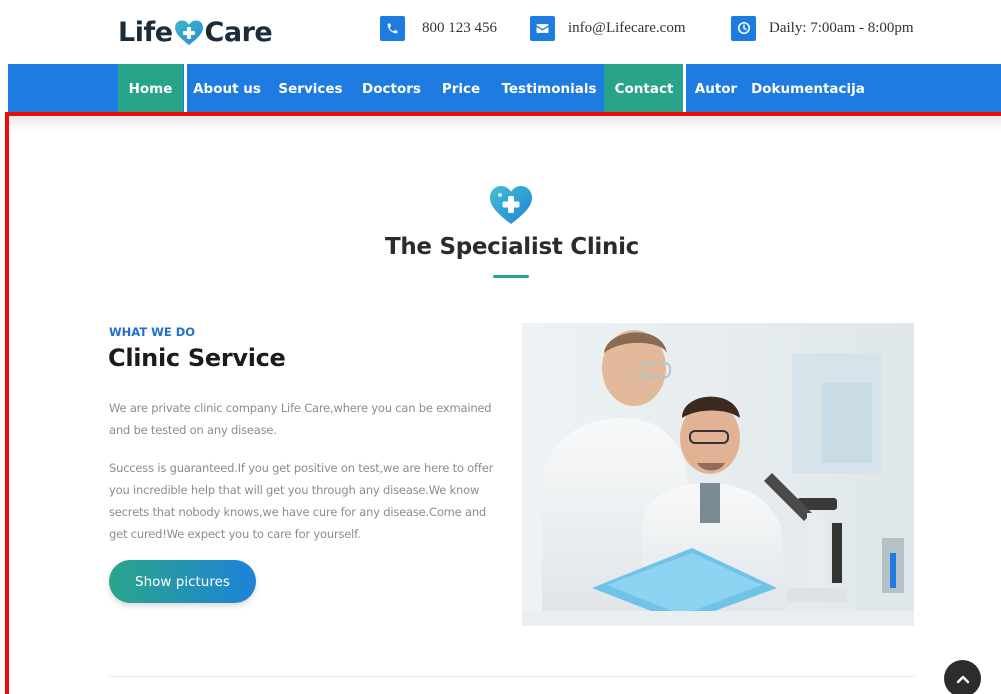 This screenshot has height=694, width=1001. Describe the element at coordinates (152, 332) in the screenshot. I see `section-kicker: WHAT WE DO` at that location.